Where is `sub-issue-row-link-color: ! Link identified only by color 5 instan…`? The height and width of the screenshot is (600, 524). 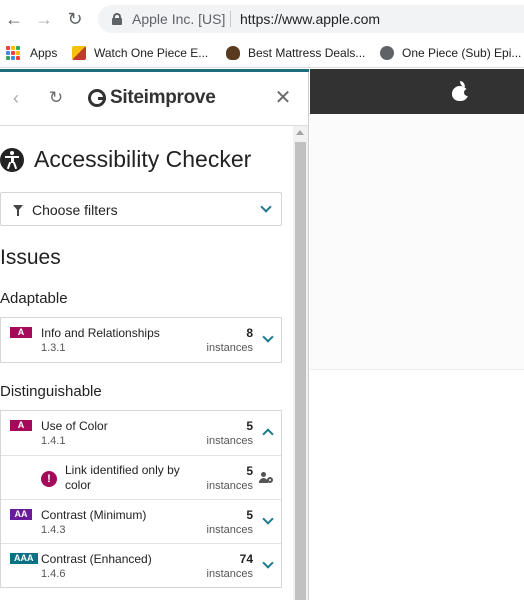 sub-issue-row-link-color: ! Link identified only by color 5 instan… is located at coordinates (141, 477).